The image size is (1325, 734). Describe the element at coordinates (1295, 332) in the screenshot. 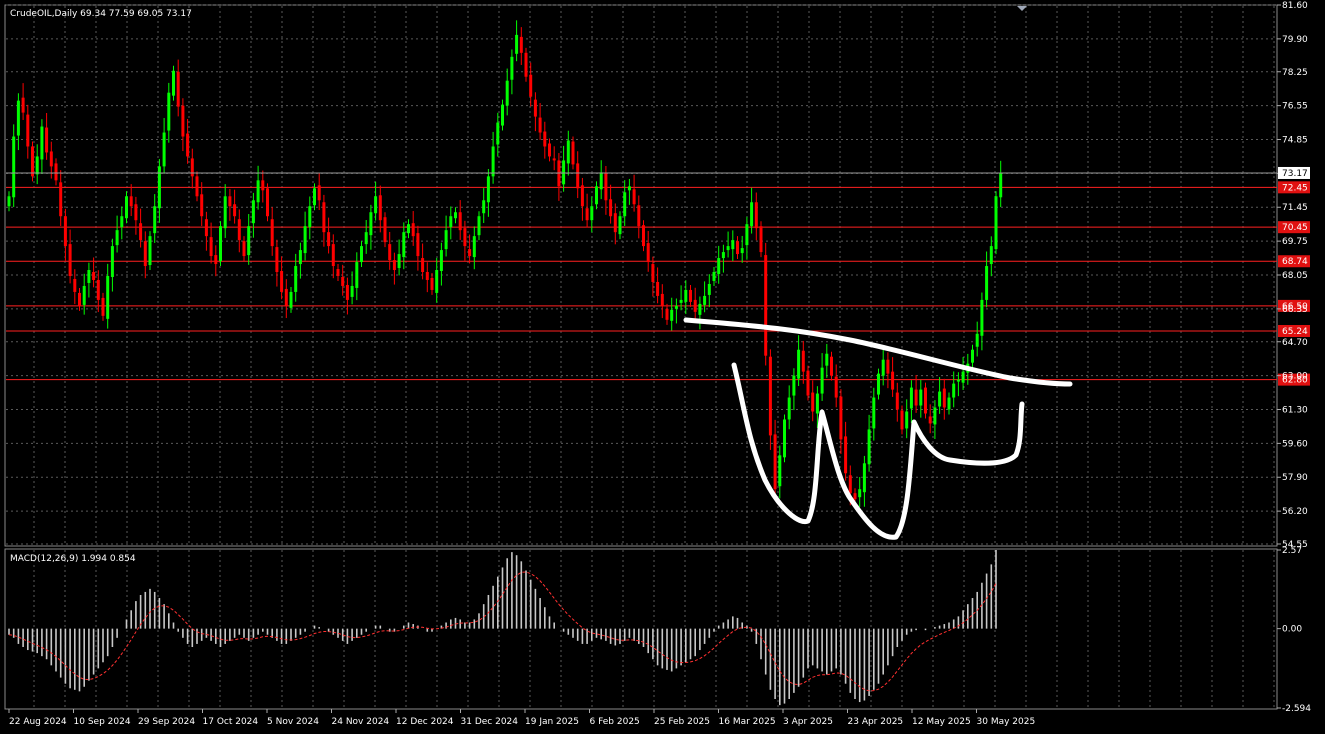

I see `level-price-label: 65.24` at that location.